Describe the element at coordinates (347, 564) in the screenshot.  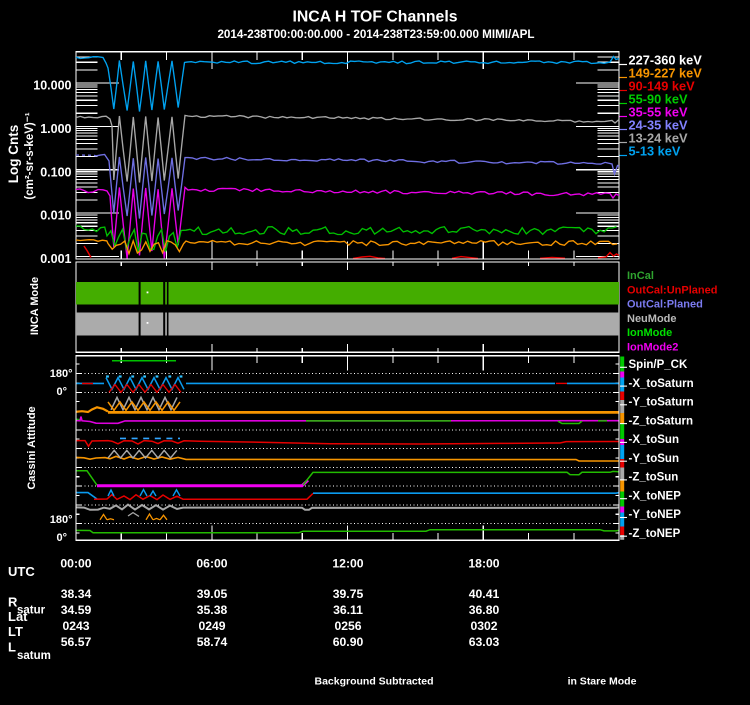
I see `svg-text: 12:00` at that location.